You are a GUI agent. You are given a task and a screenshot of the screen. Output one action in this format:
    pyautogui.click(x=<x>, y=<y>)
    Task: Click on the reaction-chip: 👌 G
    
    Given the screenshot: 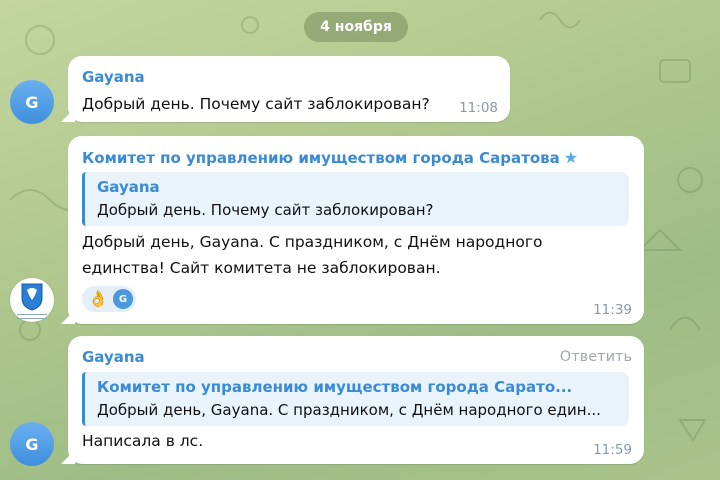 What is the action you would take?
    pyautogui.click(x=109, y=299)
    